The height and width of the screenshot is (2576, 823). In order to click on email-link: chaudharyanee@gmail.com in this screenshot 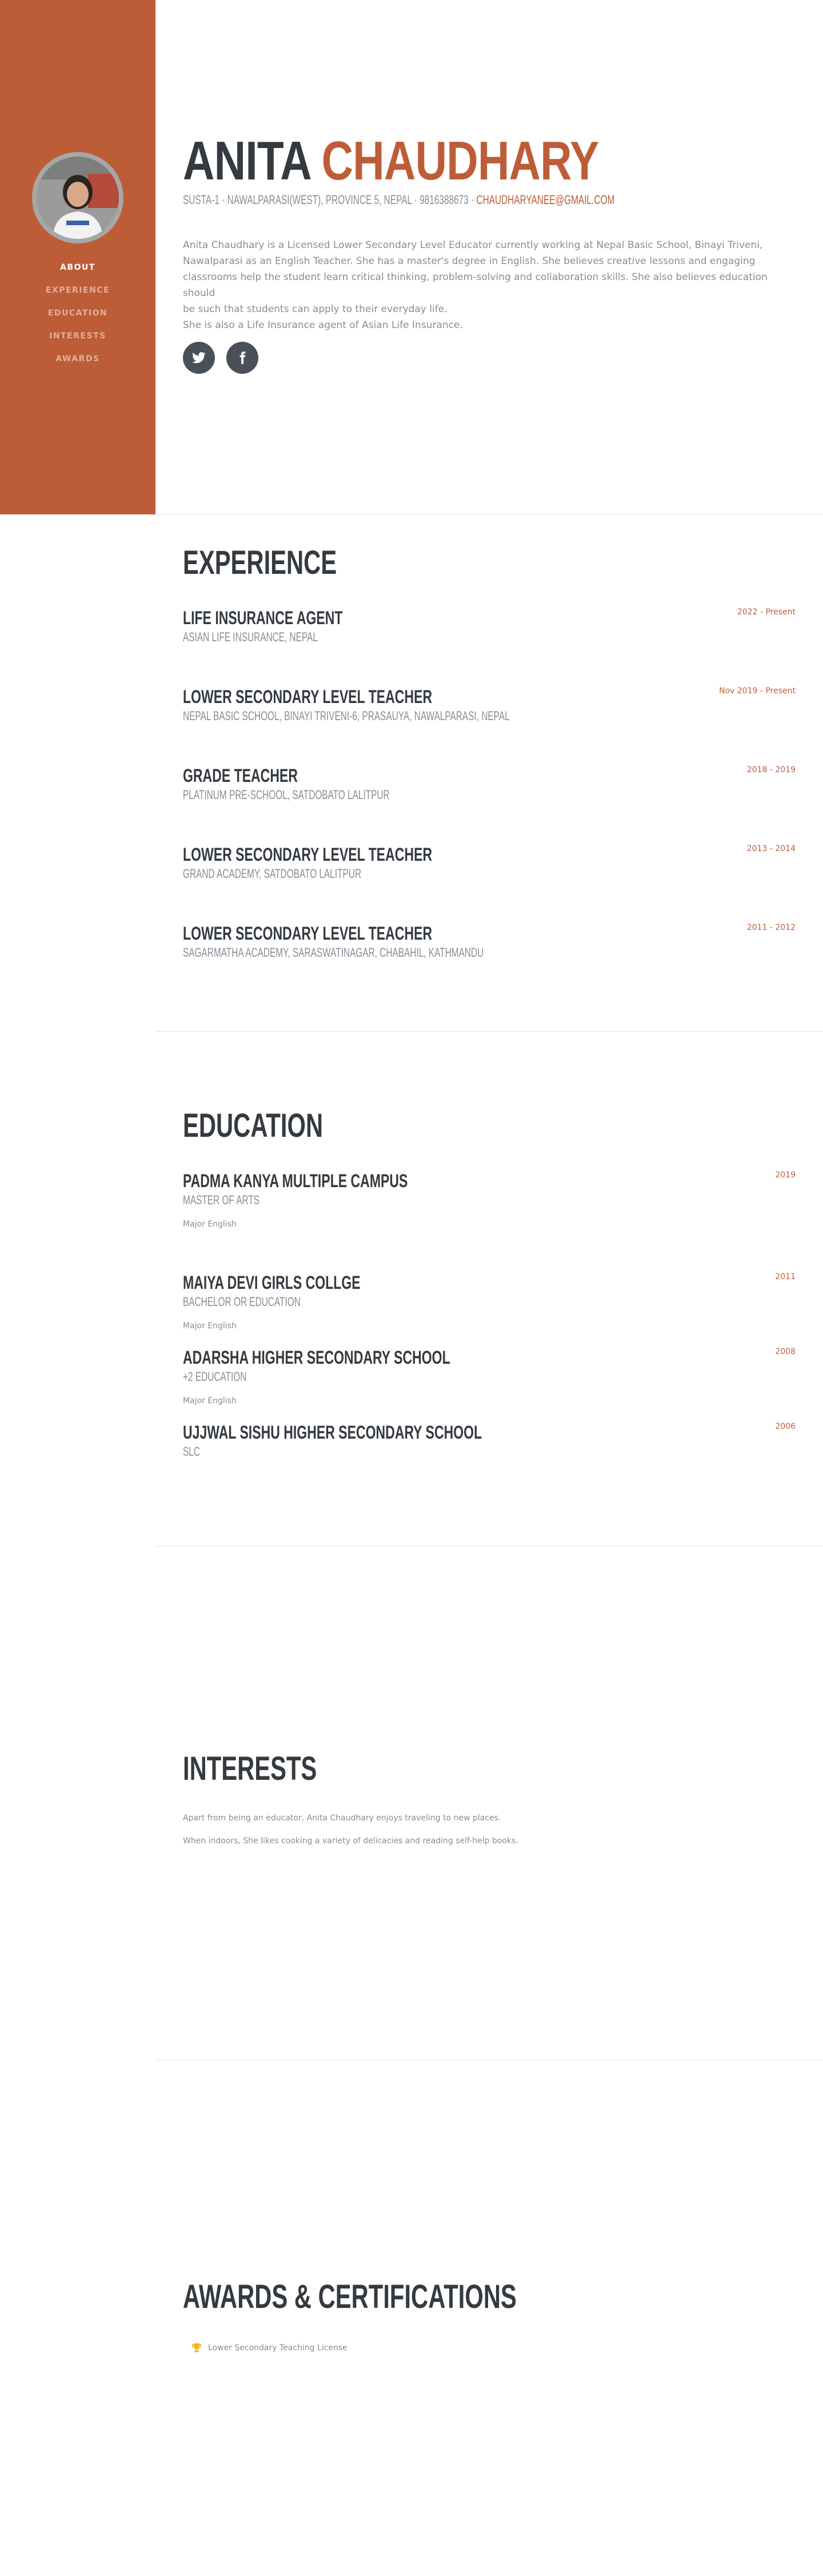, I will do `click(545, 200)`.